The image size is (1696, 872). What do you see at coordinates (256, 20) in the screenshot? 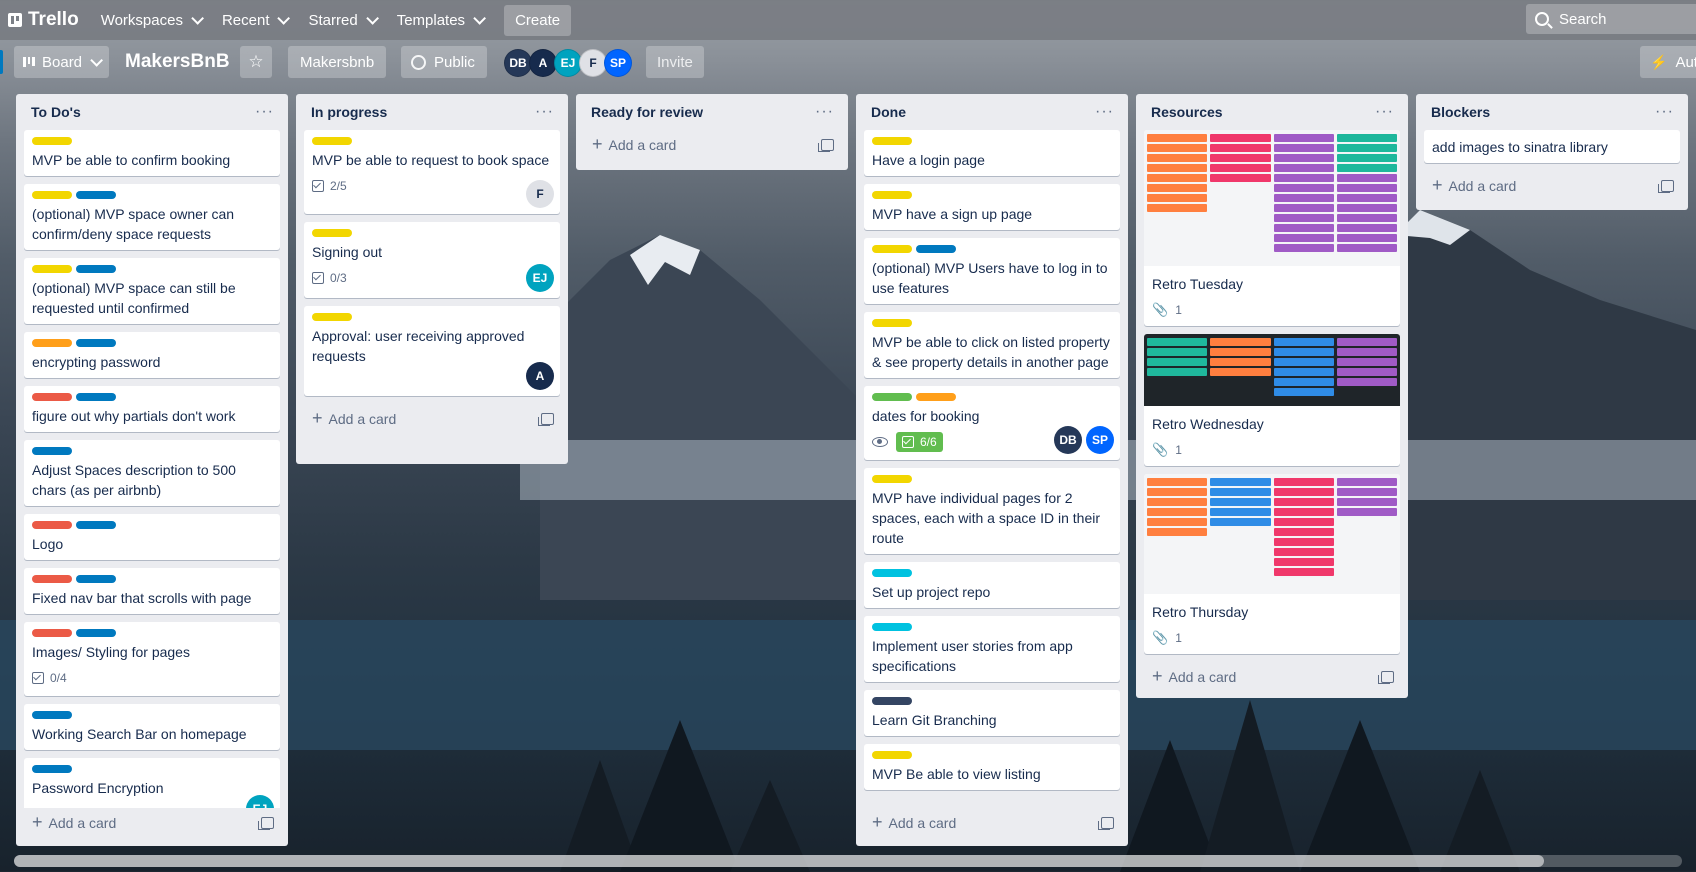
I see `nav-recent: Recent` at bounding box center [256, 20].